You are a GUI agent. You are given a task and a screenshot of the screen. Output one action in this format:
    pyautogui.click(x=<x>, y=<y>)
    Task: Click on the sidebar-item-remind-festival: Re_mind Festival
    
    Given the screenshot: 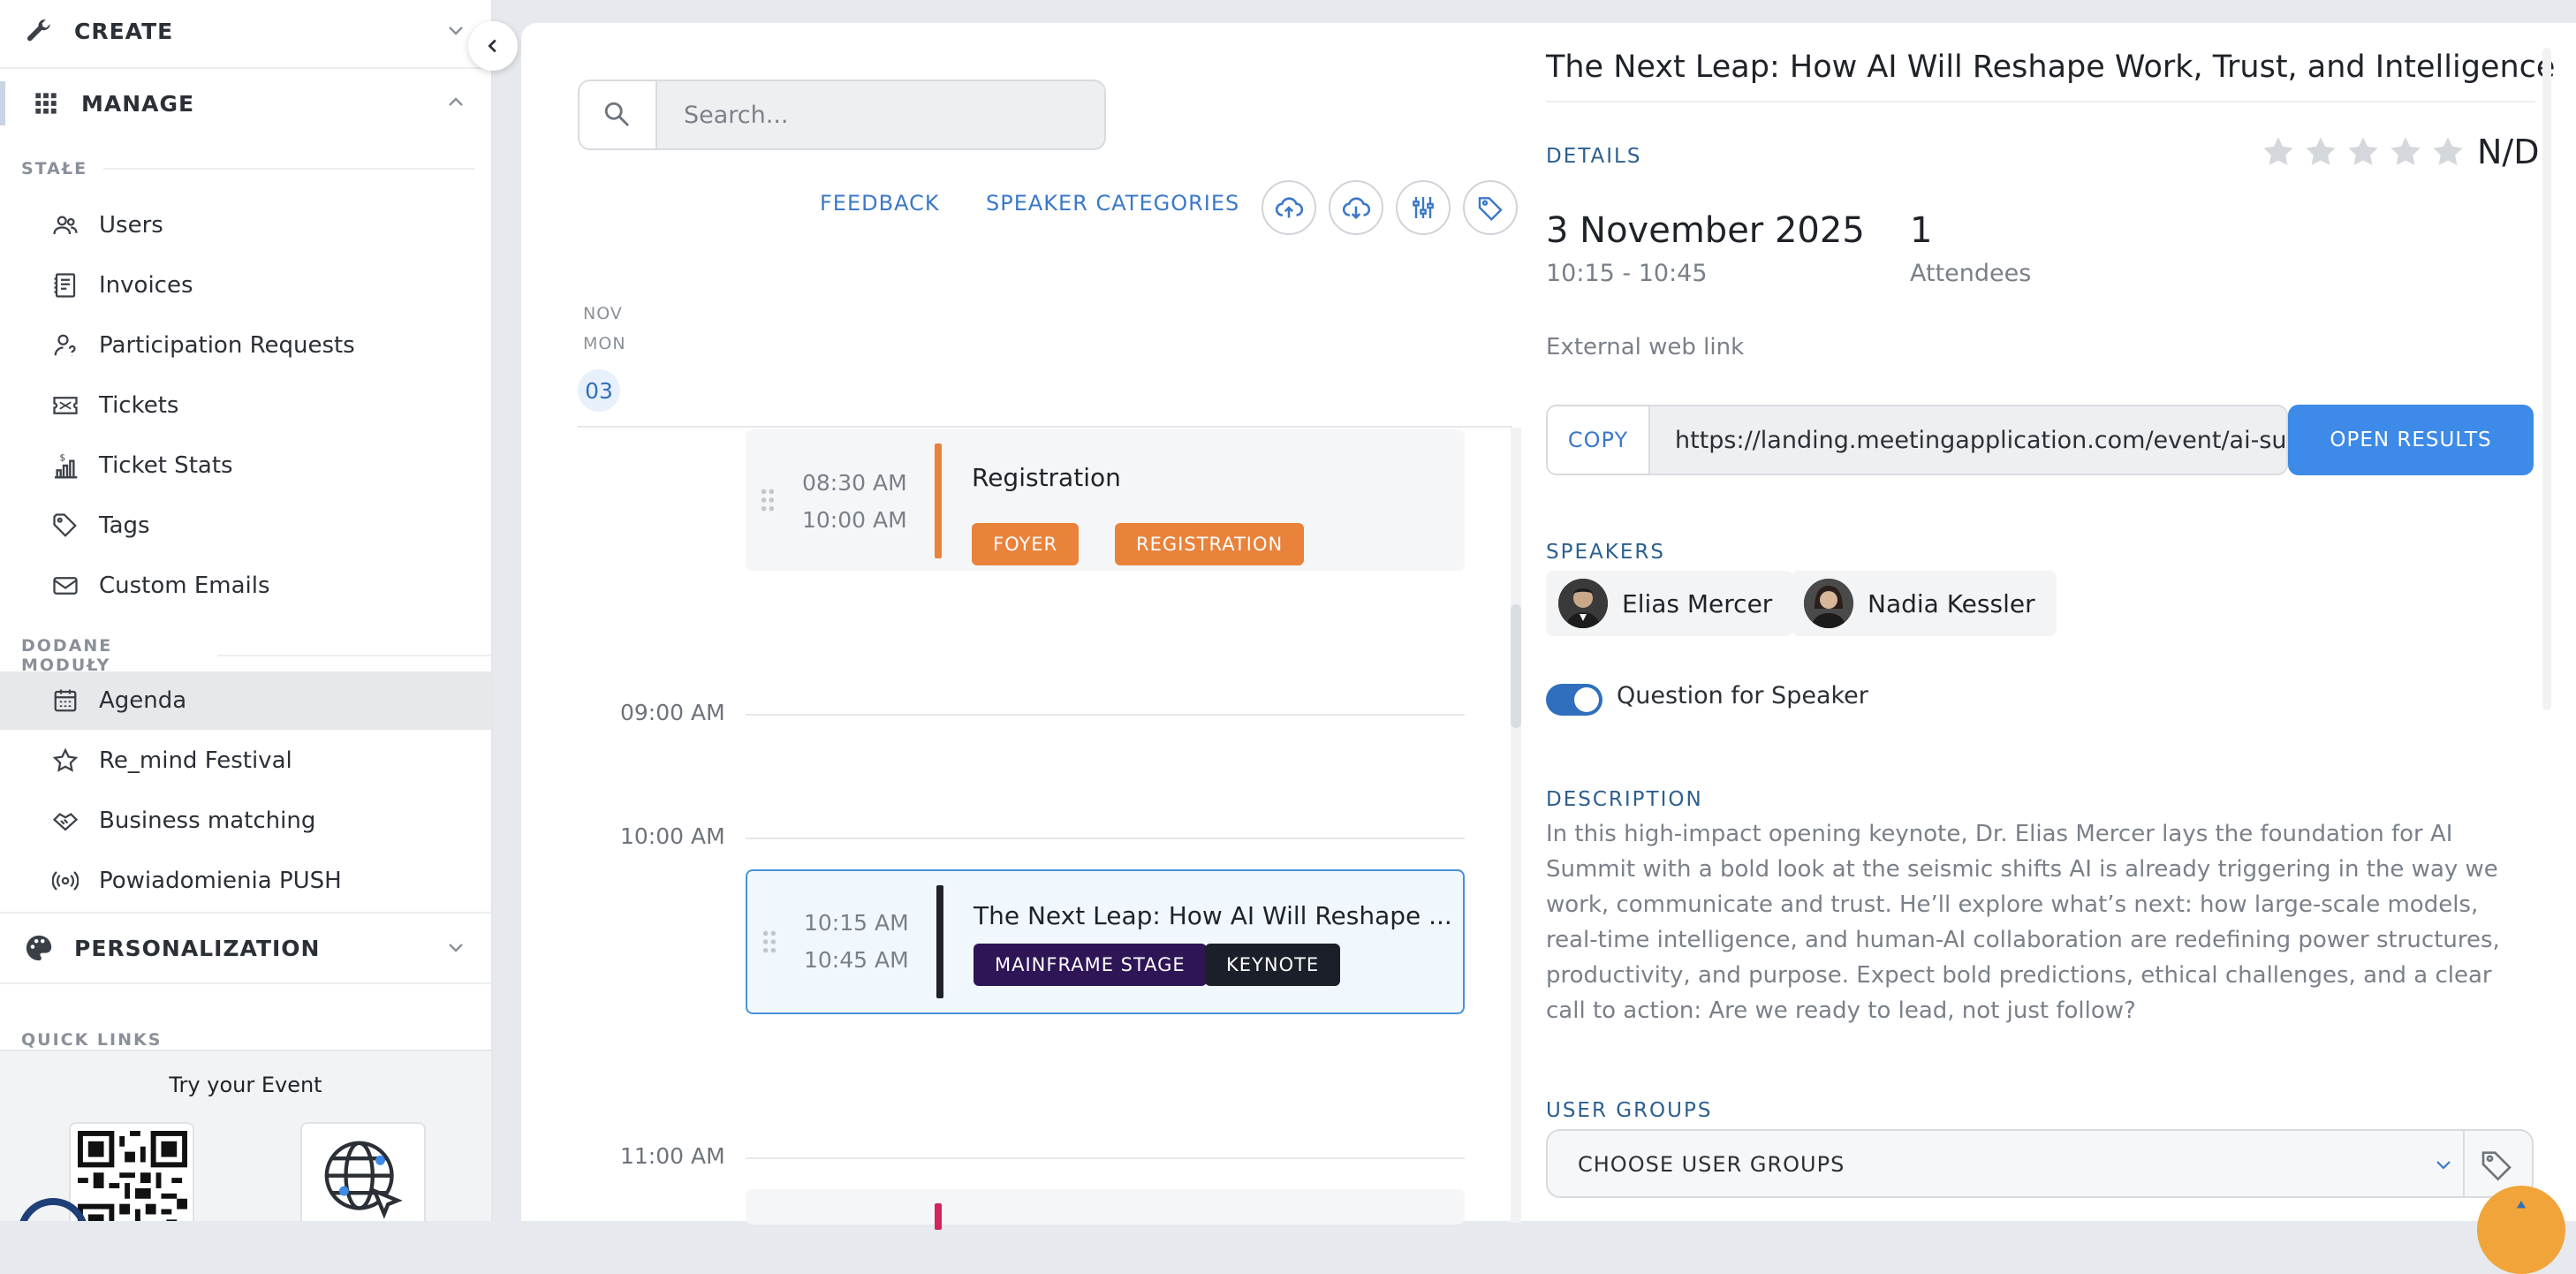 What is the action you would take?
    pyautogui.click(x=246, y=761)
    